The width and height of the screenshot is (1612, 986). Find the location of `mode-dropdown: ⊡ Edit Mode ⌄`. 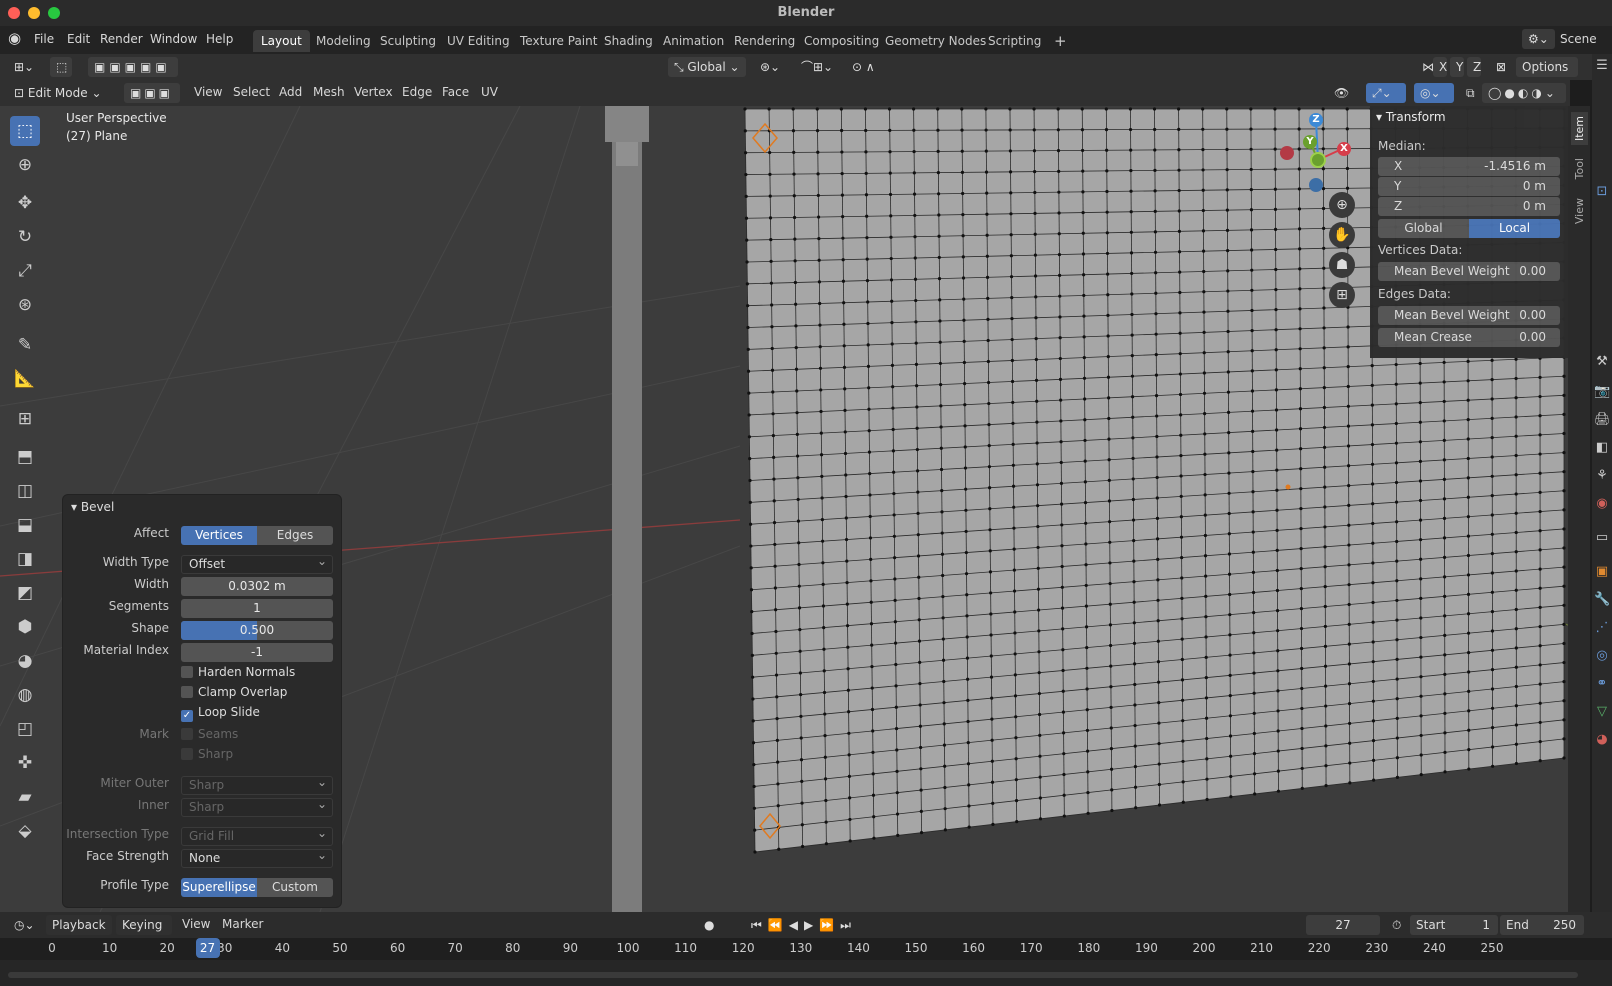

mode-dropdown: ⊡ Edit Mode ⌄ is located at coordinates (62, 93).